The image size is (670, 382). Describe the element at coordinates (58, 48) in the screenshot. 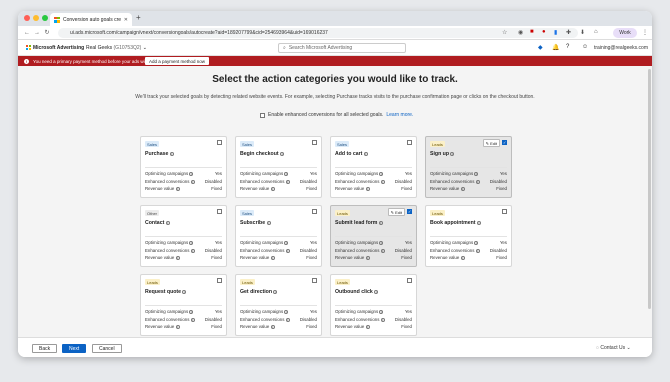

I see `brand-name: Microsoft Advertising` at that location.